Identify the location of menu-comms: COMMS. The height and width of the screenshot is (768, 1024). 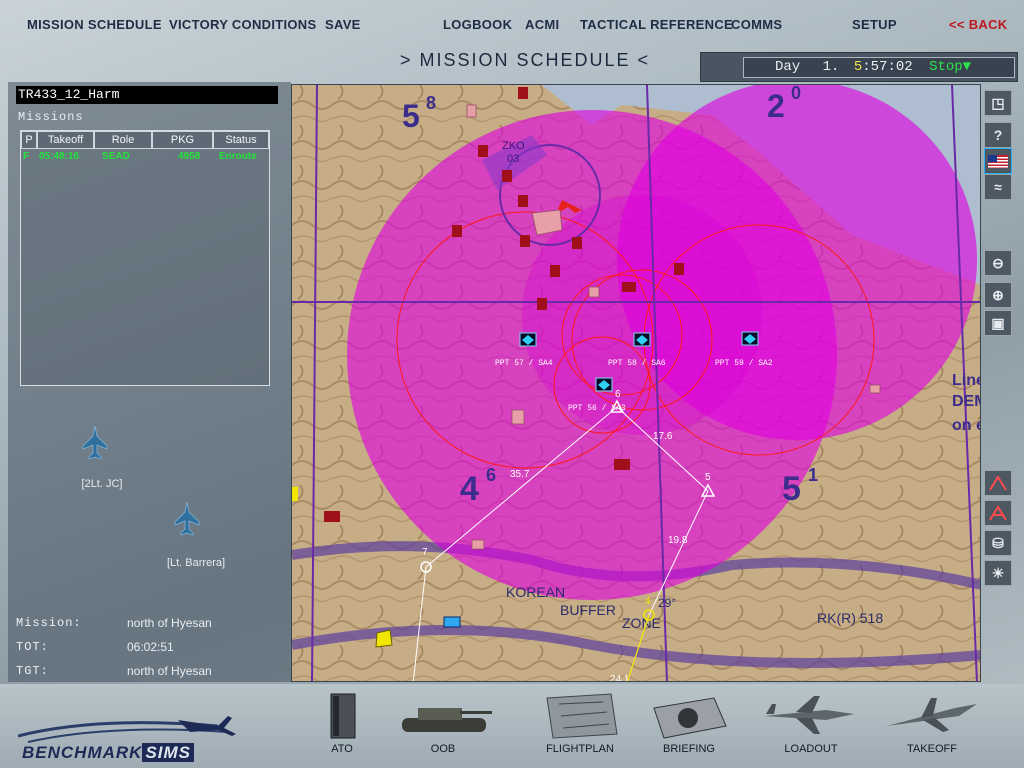
(756, 24).